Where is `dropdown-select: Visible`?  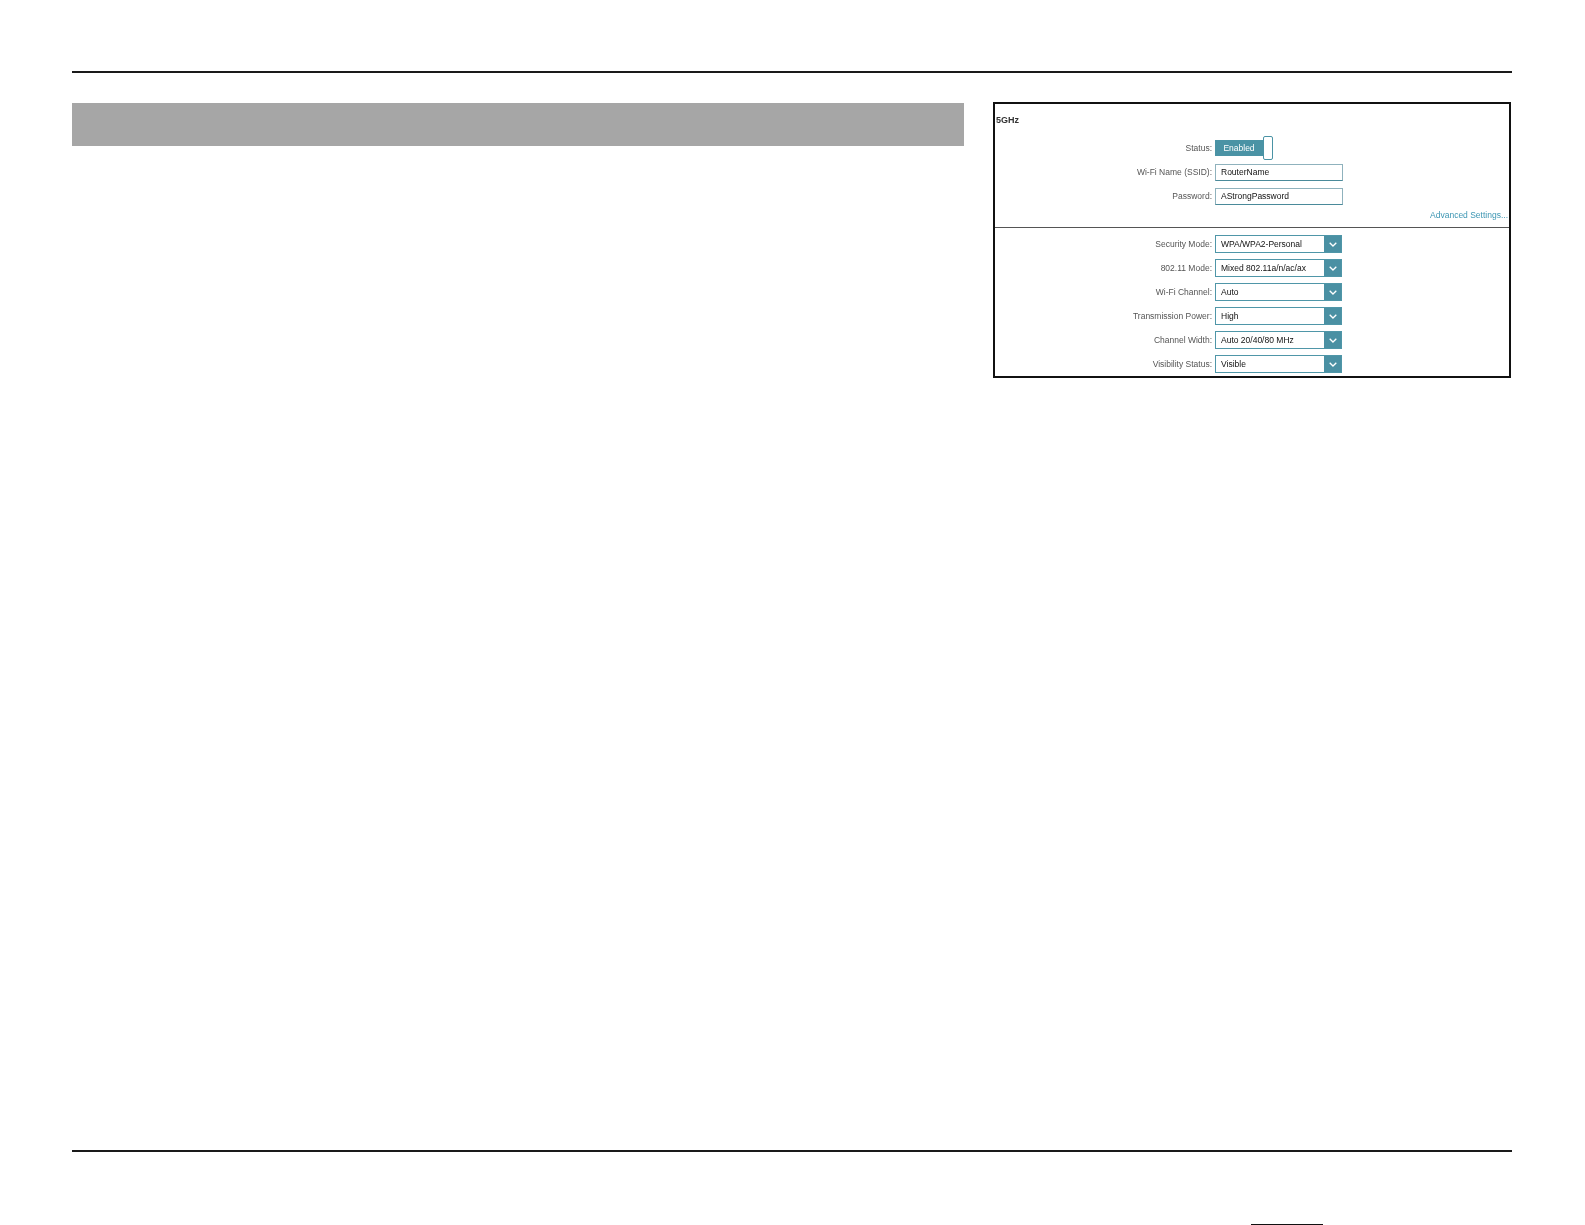 dropdown-select: Visible is located at coordinates (1278, 364).